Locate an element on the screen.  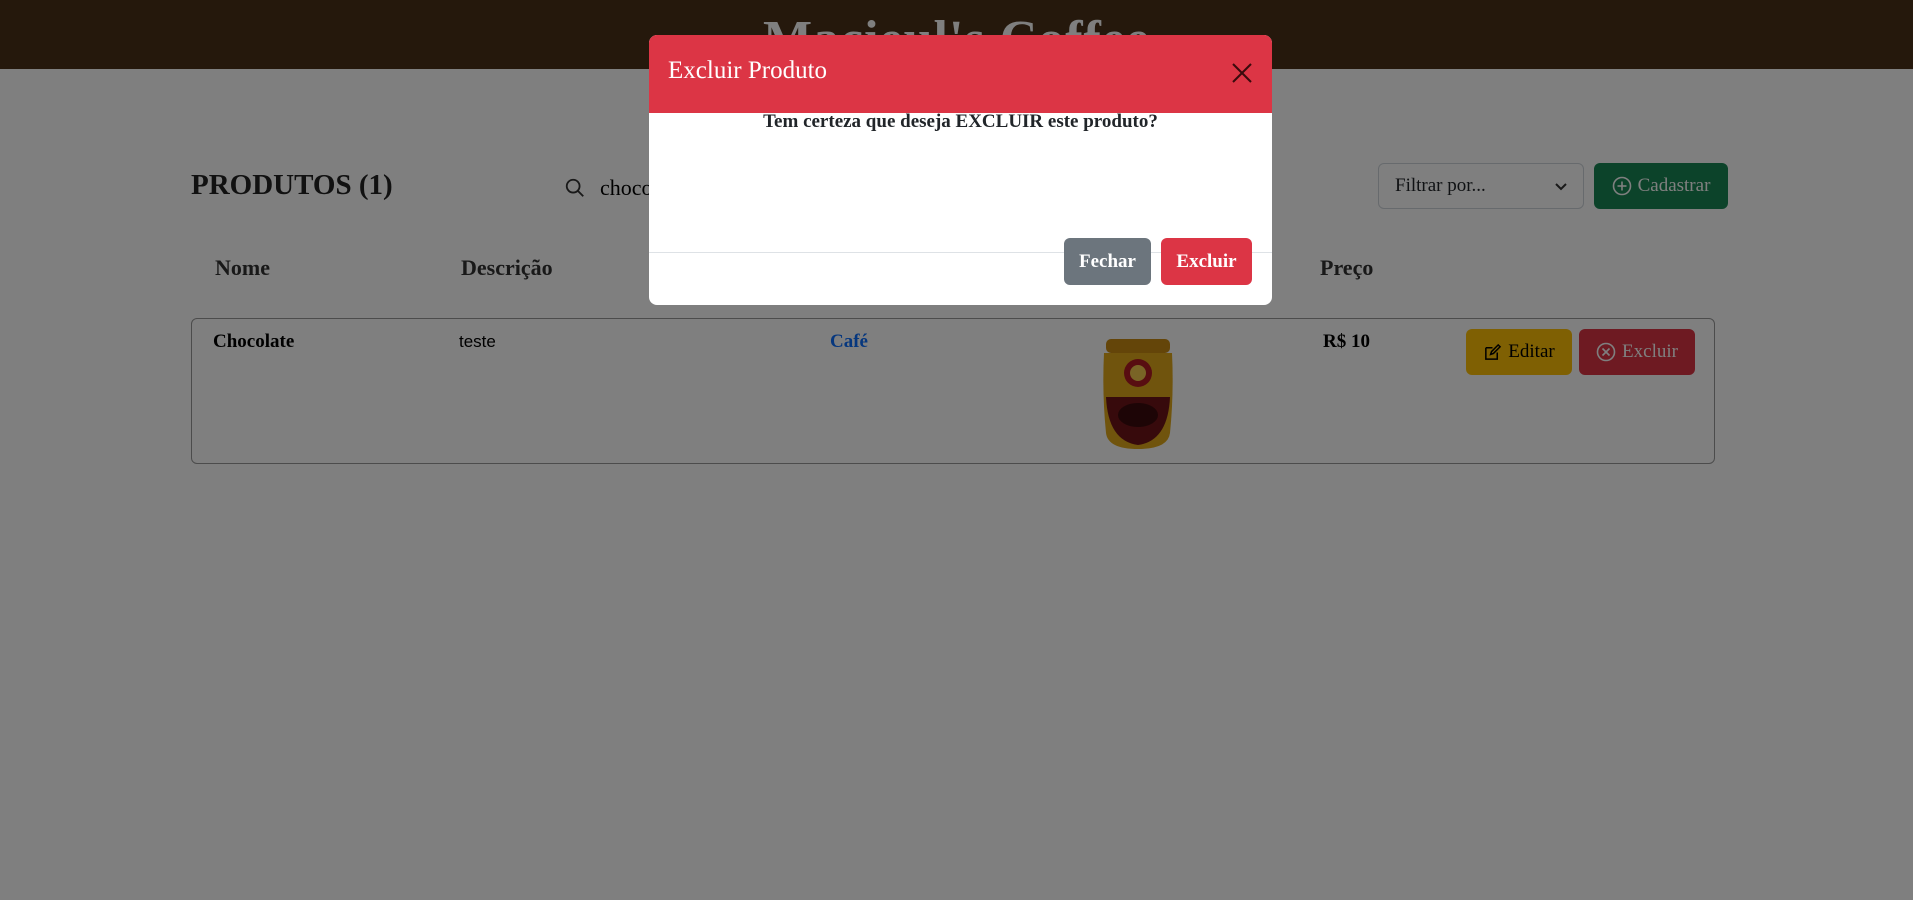
close-icon is located at coordinates (1242, 73).